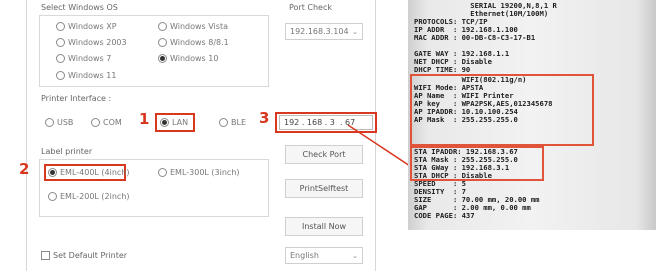  I want to click on os-option-windows-10: Windows 10, so click(188, 58).